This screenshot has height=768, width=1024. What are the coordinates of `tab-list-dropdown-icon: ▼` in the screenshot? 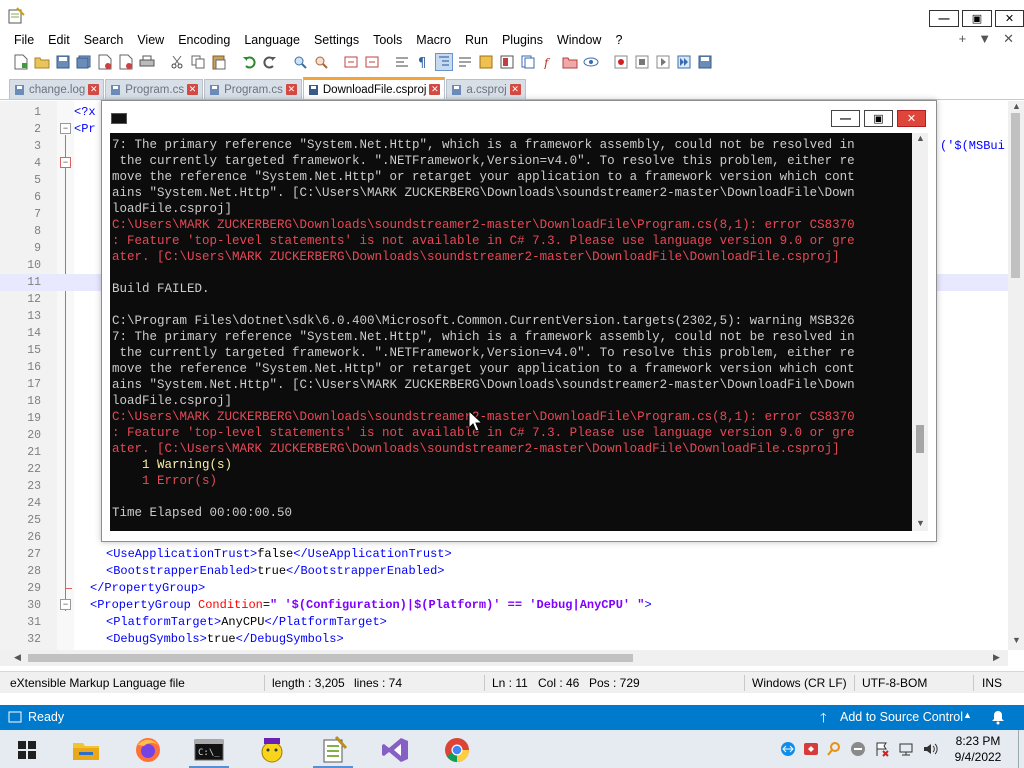 It's located at (984, 40).